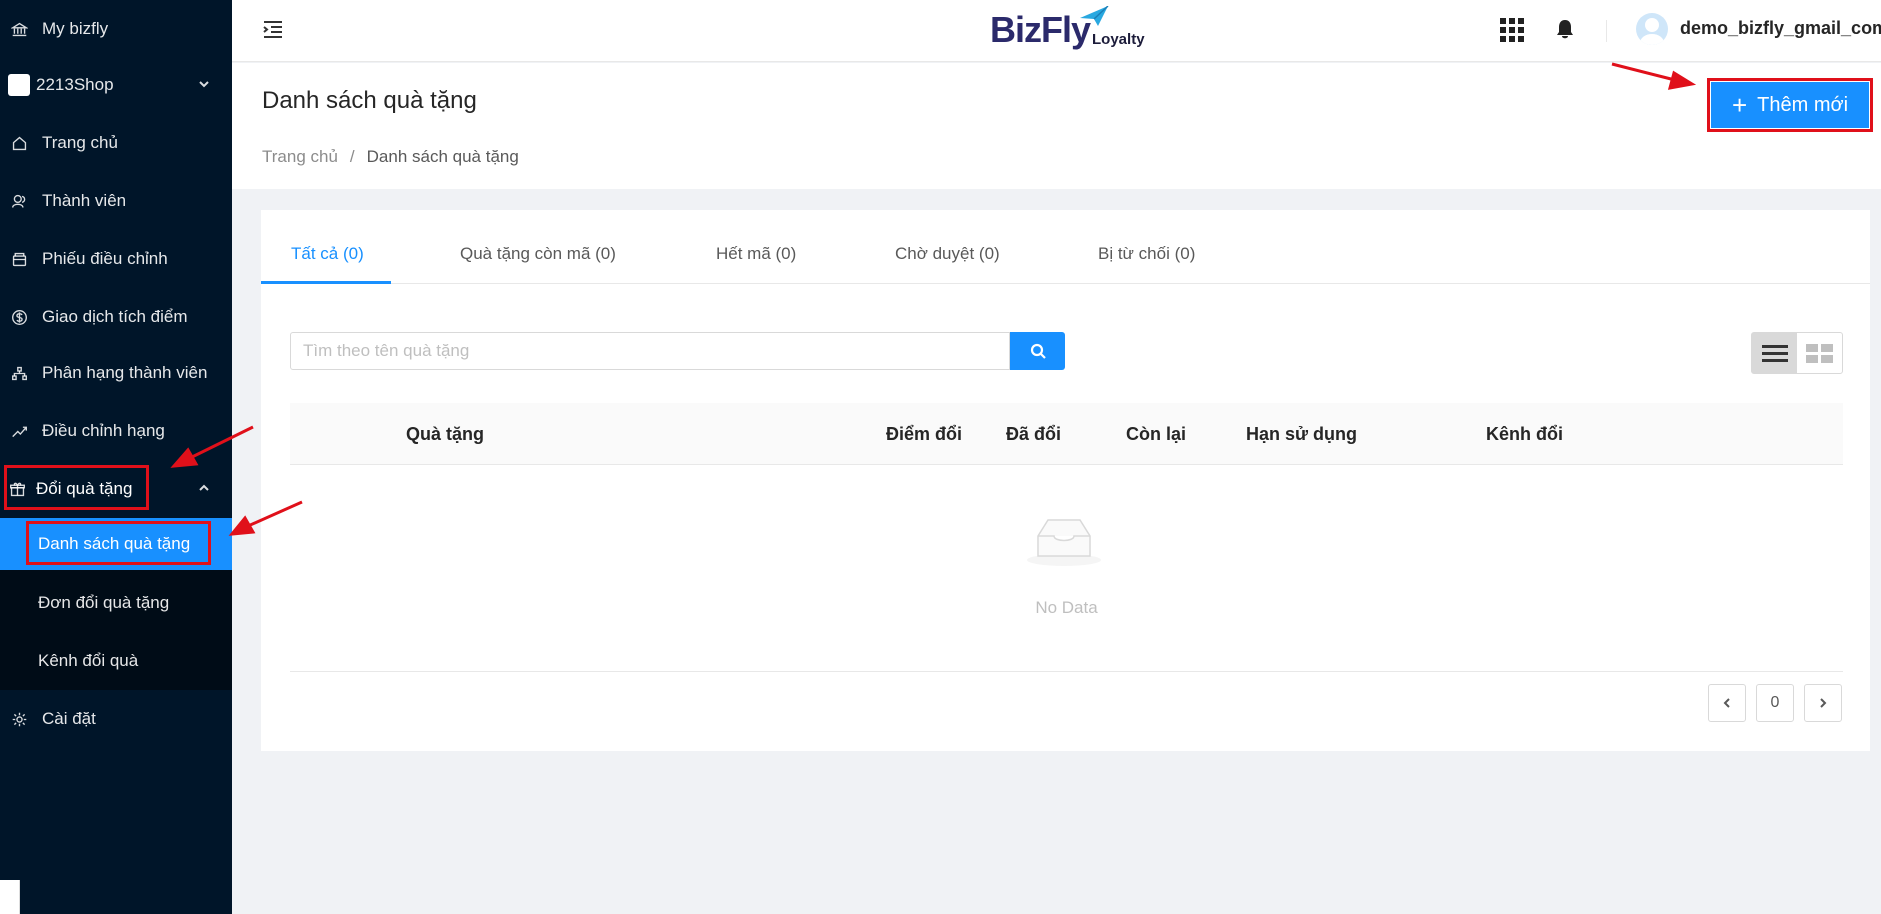 This screenshot has height=914, width=1881. I want to click on column-header-channel: Kênh đổi, so click(1524, 434).